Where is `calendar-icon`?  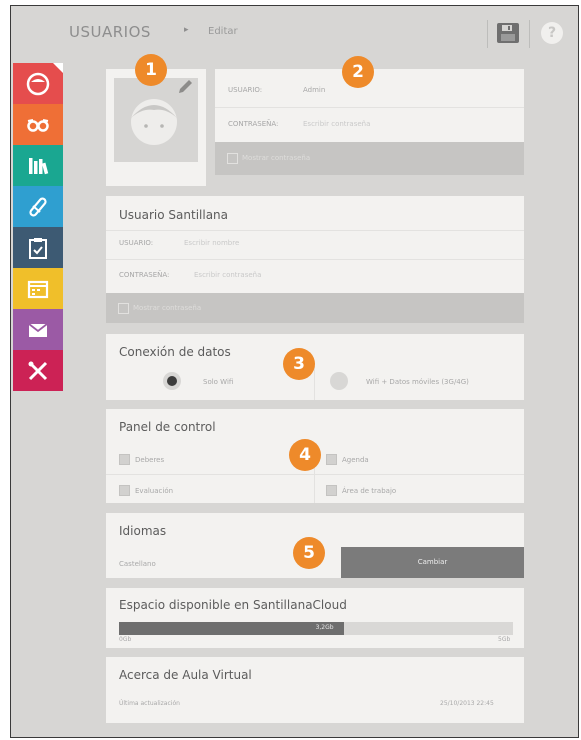
calendar-icon is located at coordinates (38, 289).